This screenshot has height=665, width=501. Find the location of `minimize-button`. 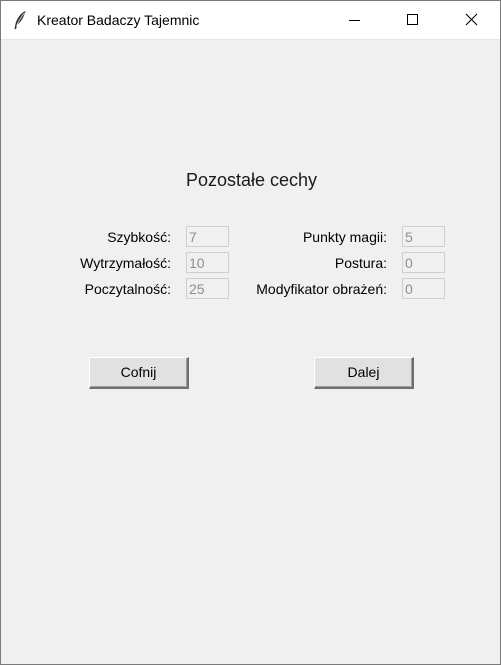

minimize-button is located at coordinates (354, 20).